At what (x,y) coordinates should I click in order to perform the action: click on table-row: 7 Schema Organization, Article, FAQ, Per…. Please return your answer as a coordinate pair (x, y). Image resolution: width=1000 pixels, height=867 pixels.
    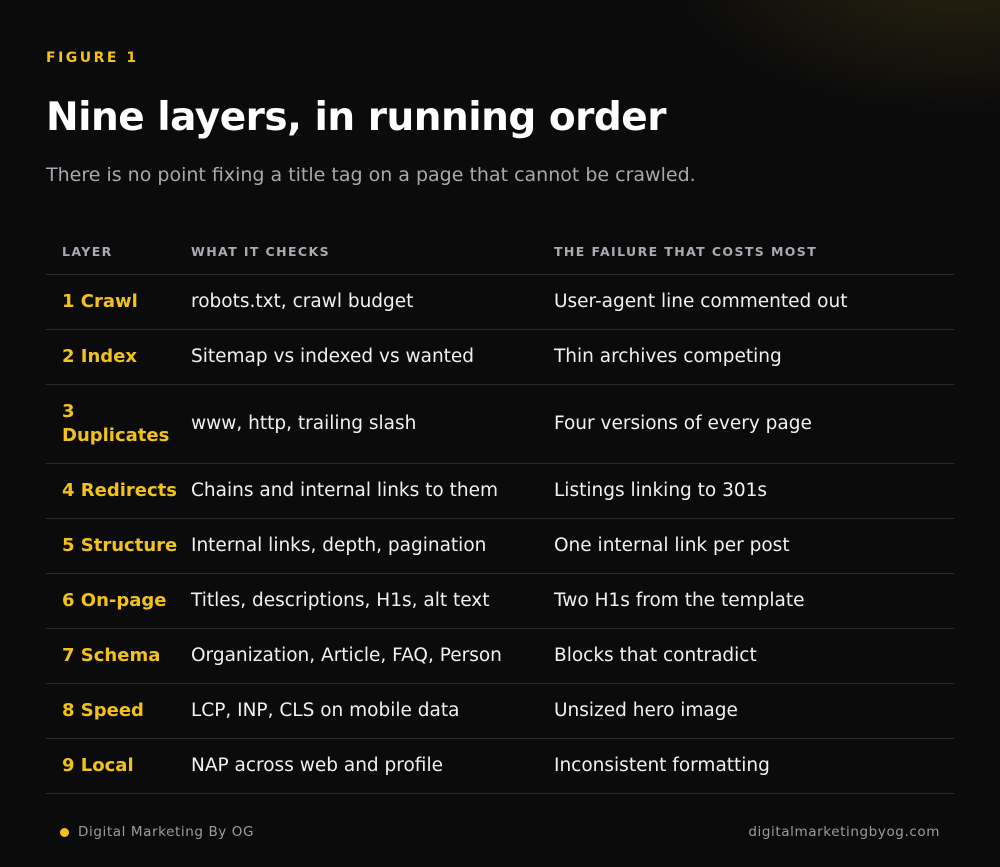
    Looking at the image, I should click on (500, 656).